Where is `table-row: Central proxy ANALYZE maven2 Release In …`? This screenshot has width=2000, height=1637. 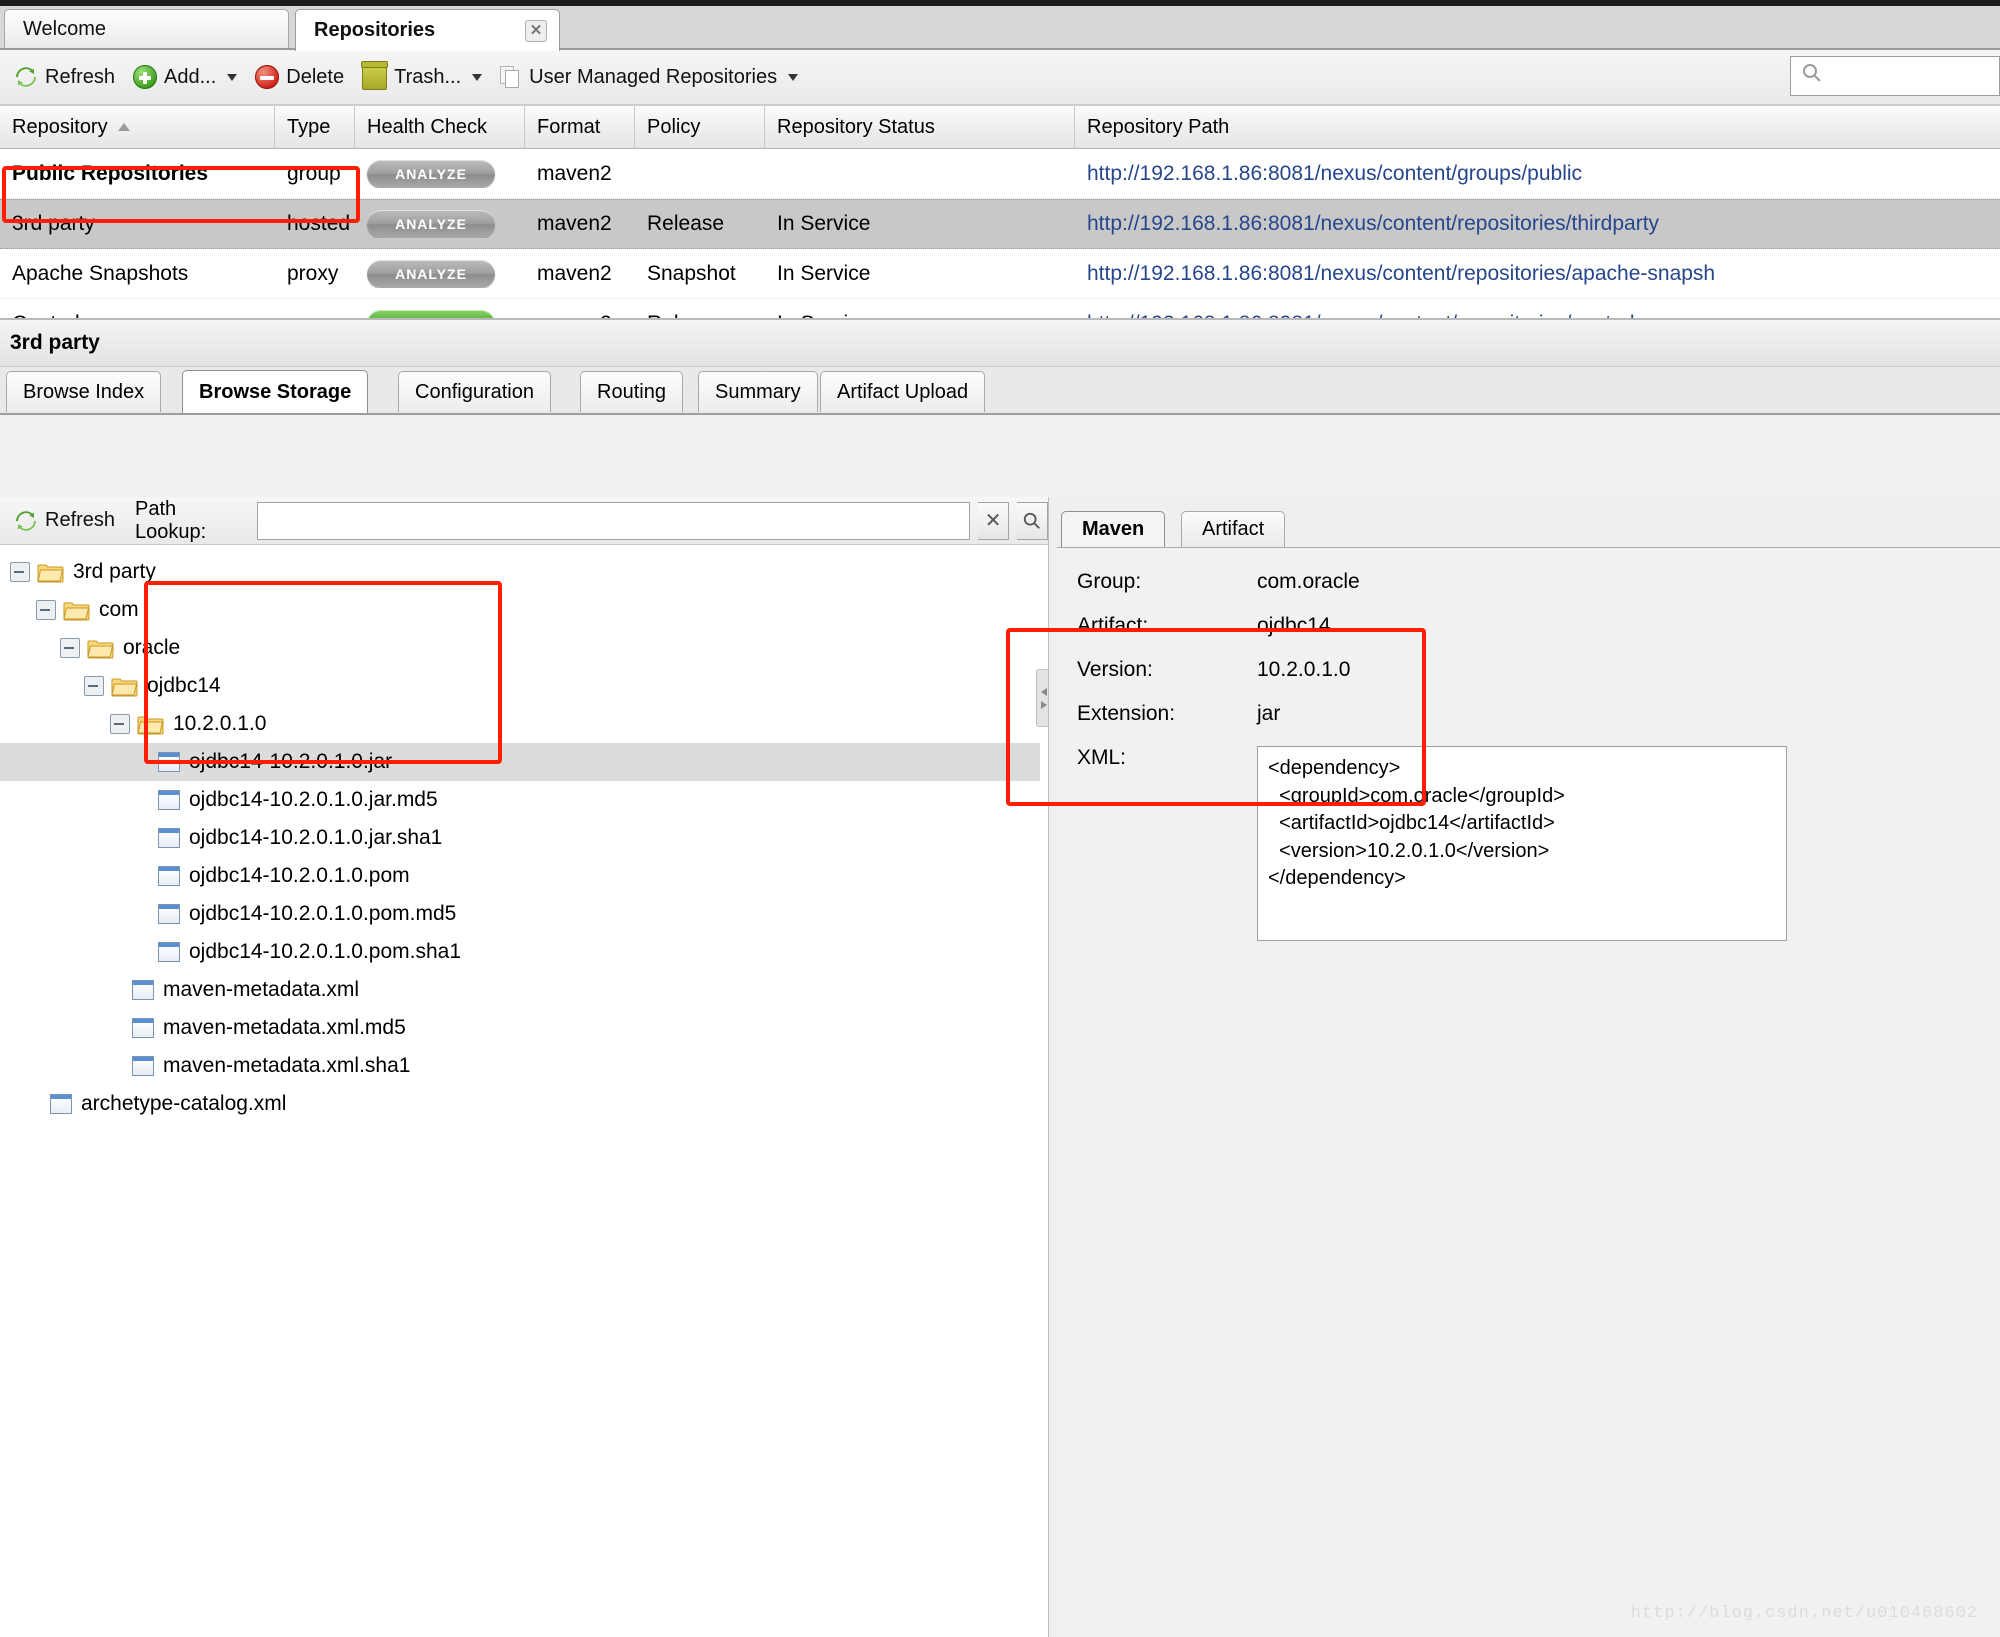
table-row: Central proxy ANALYZE maven2 Release In … is located at coordinates (1000, 308).